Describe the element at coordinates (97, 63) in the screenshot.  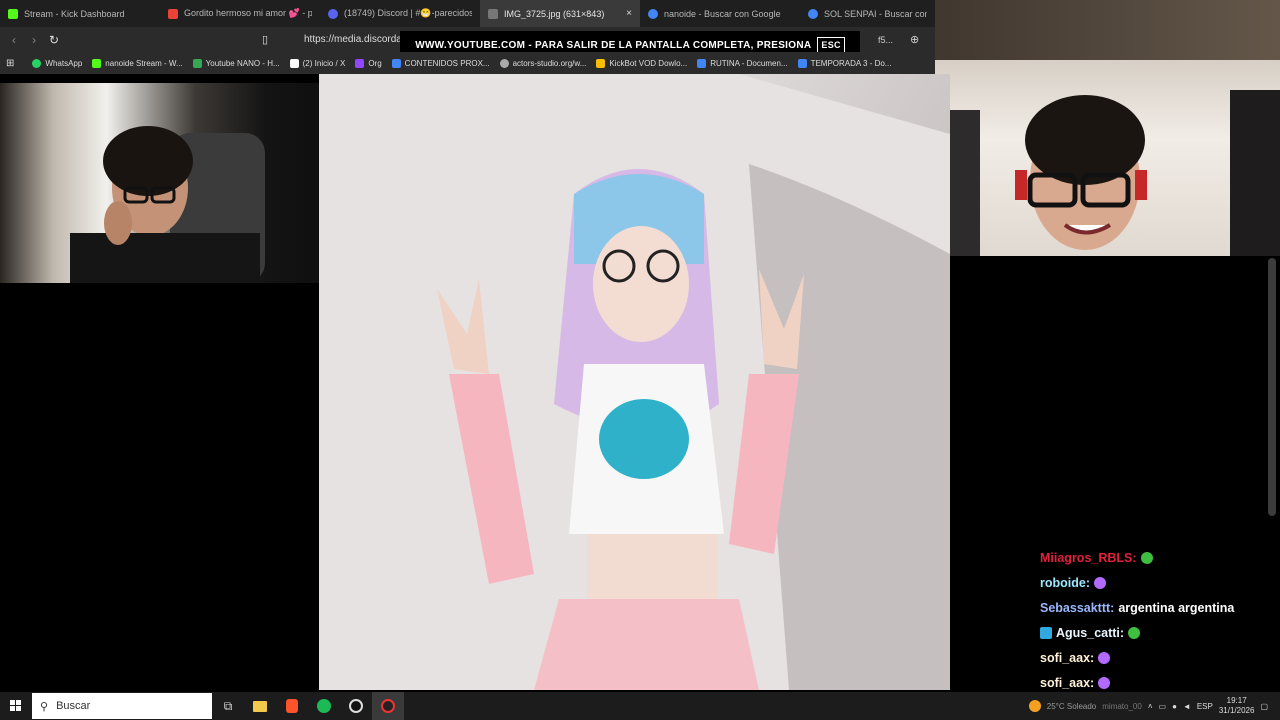
I see `kick-icon` at that location.